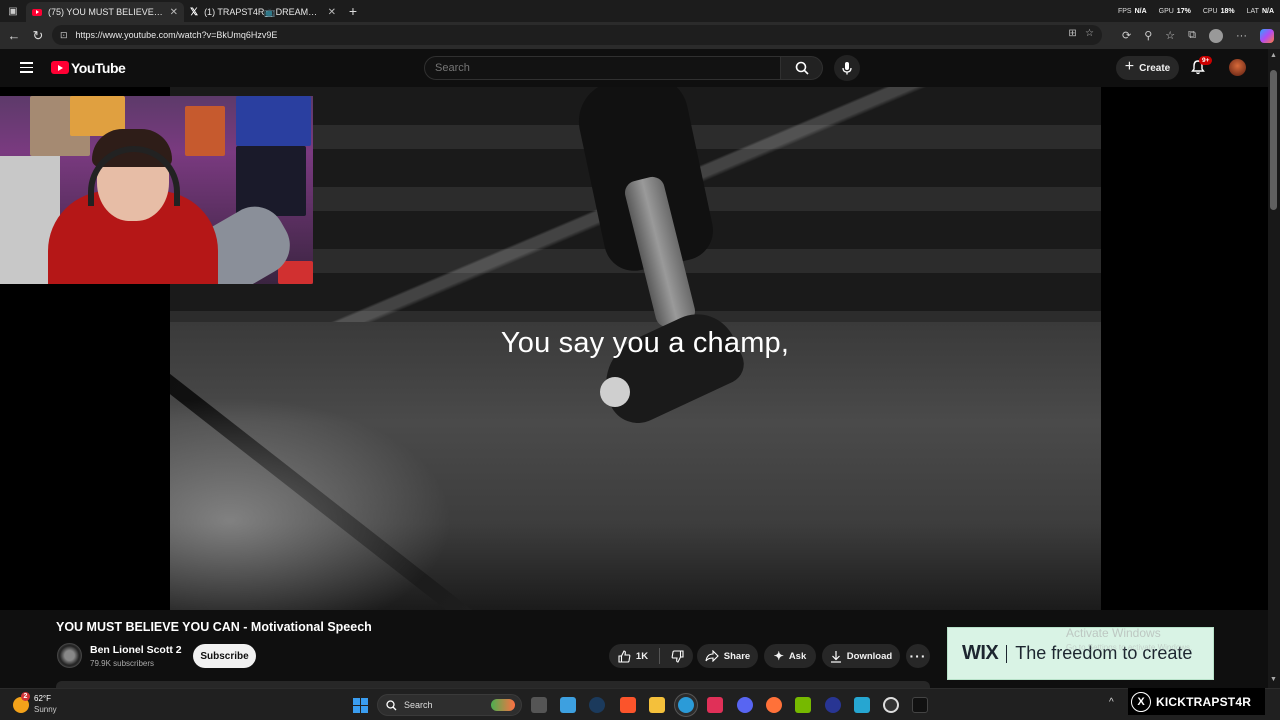 The width and height of the screenshot is (1280, 720). I want to click on ask-label: Ask, so click(797, 656).